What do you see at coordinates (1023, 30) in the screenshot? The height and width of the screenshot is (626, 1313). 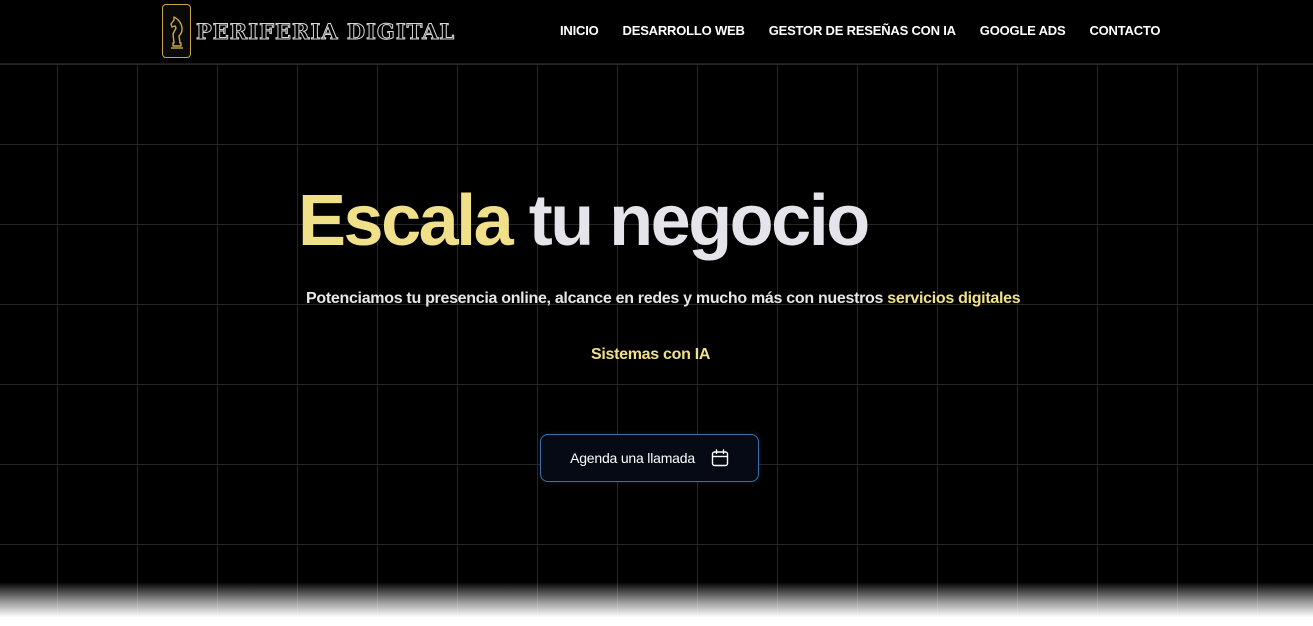 I see `nav-google-ads: GOOGLE ADS` at bounding box center [1023, 30].